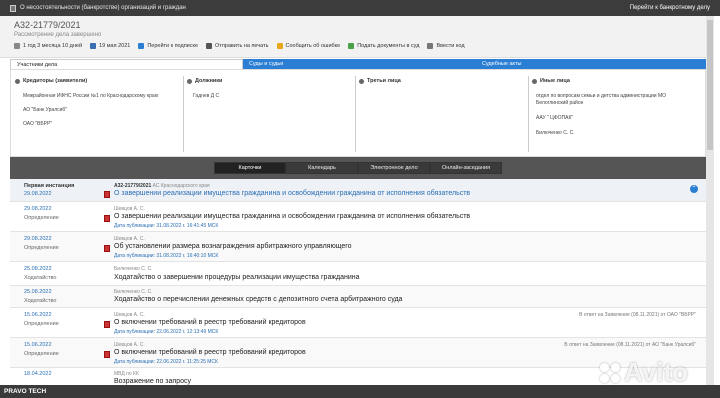 The image size is (720, 398). What do you see at coordinates (272, 114) in the screenshot?
I see `defendants-column: Должники Гаднев Д С` at bounding box center [272, 114].